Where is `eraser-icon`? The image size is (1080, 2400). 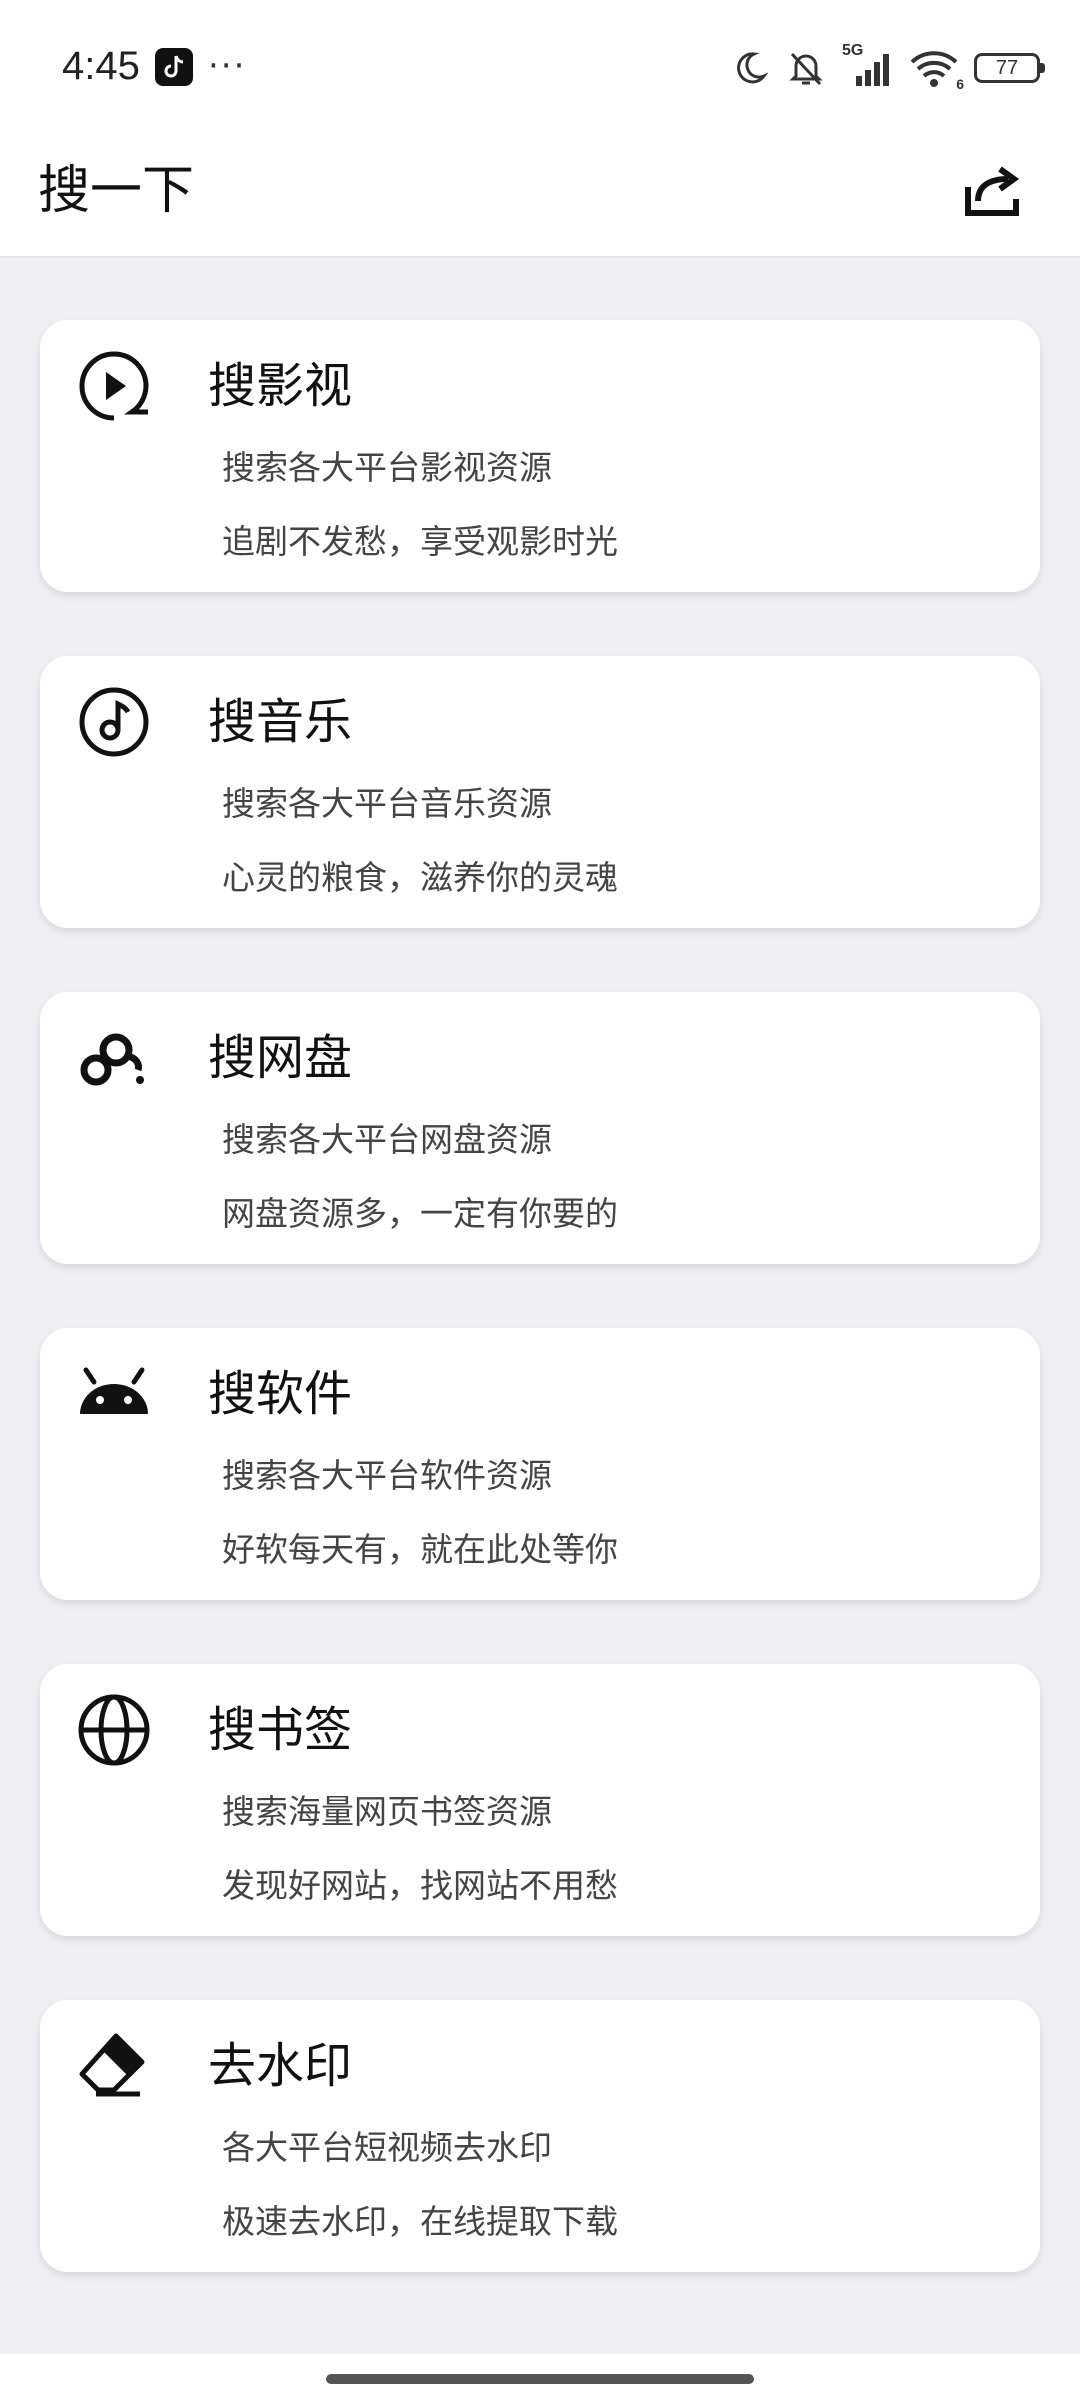
eraser-icon is located at coordinates (114, 2066).